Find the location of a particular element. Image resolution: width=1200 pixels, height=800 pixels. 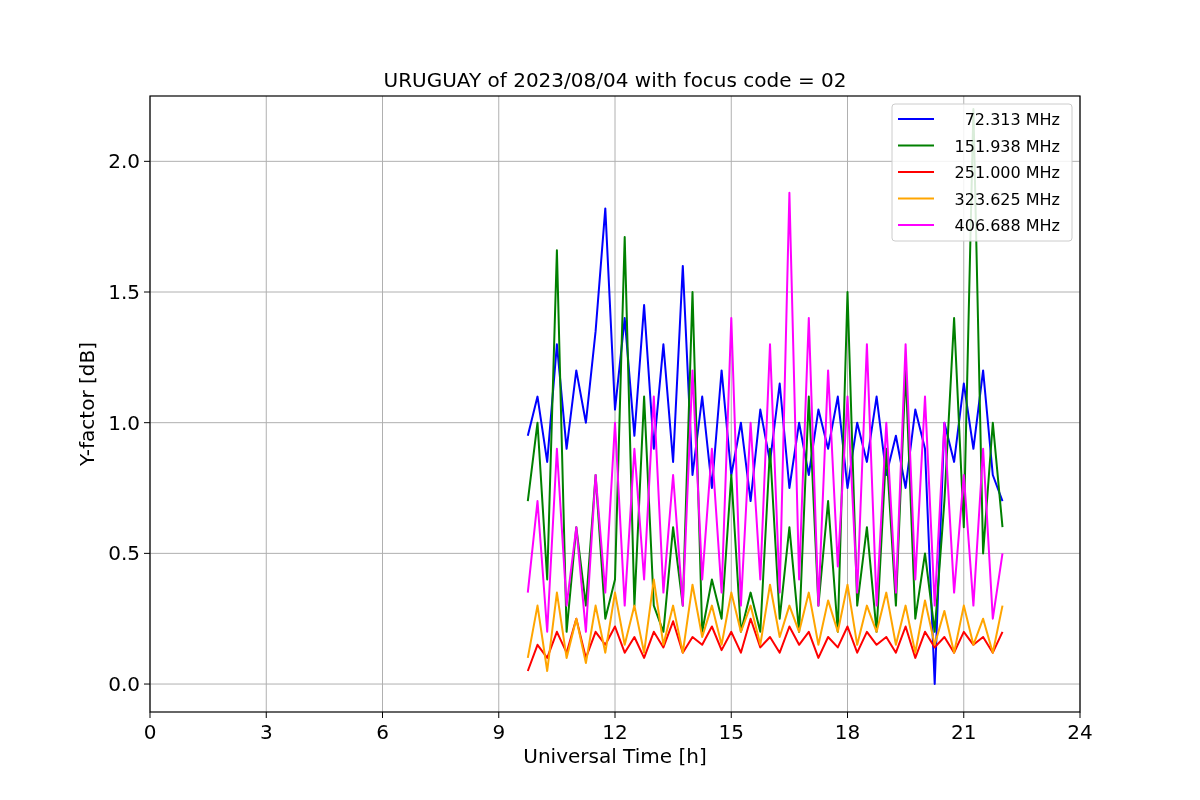

y-tick-label: 1.0 is located at coordinates (124, 422).